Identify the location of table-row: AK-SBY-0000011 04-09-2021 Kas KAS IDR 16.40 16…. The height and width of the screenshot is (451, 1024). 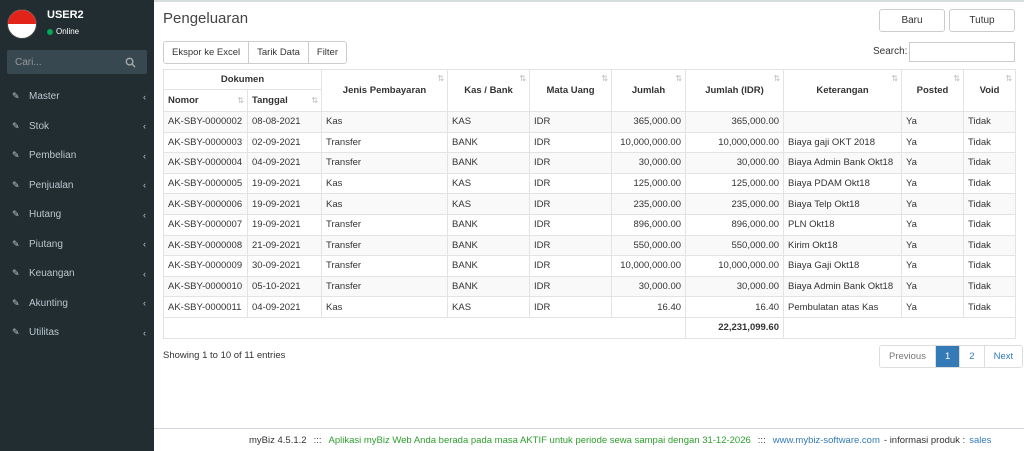
(590, 307).